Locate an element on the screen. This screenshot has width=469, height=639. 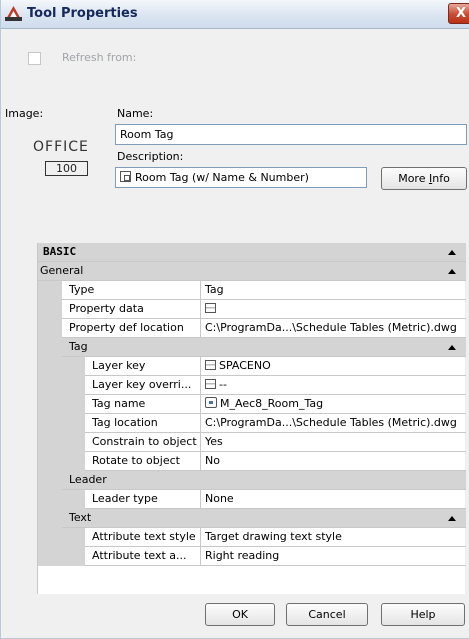
office-image-text: OFFICE is located at coordinates (61, 147).